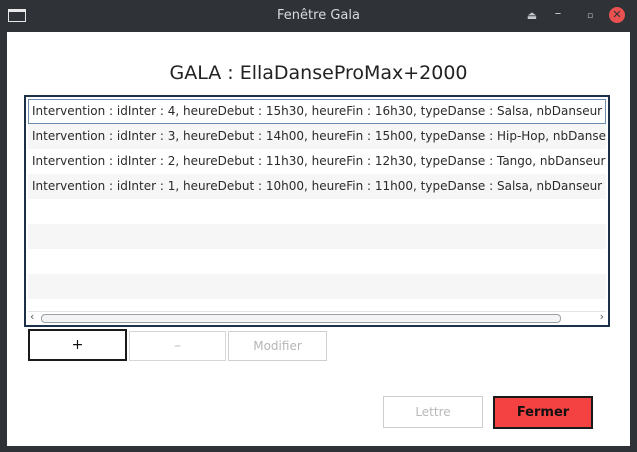  I want to click on scrollbar-thumb, so click(301, 318).